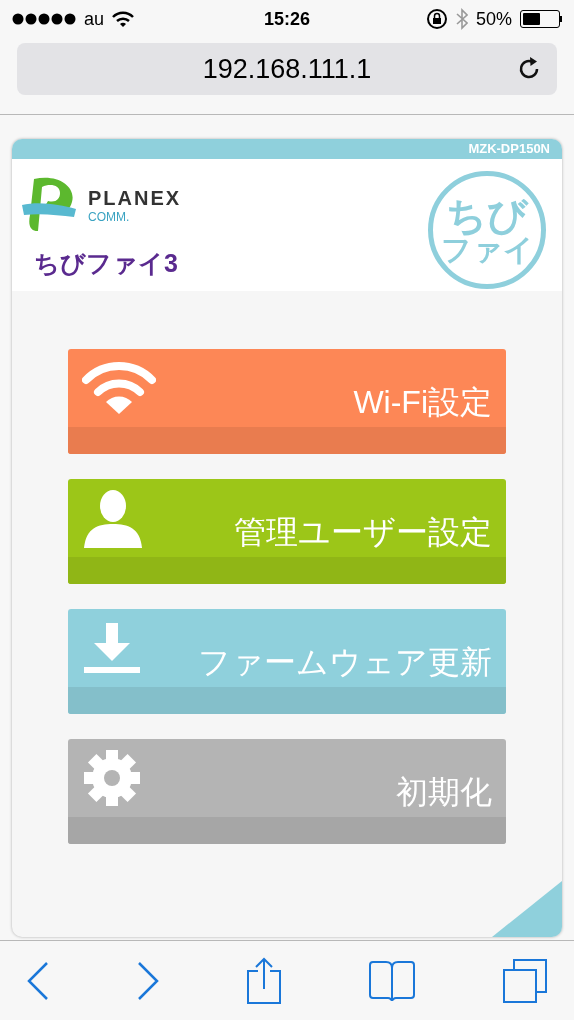 Image resolution: width=574 pixels, height=1020 pixels. What do you see at coordinates (264, 980) in the screenshot?
I see `share-icon` at bounding box center [264, 980].